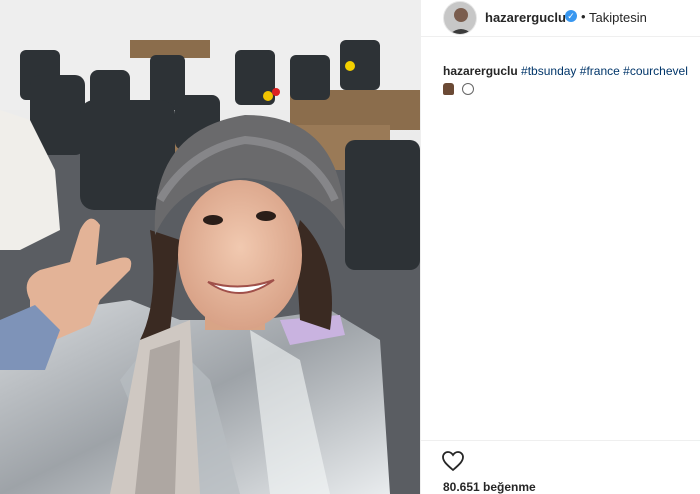  Describe the element at coordinates (618, 17) in the screenshot. I see `follow-status-button: Takiptesin` at that location.